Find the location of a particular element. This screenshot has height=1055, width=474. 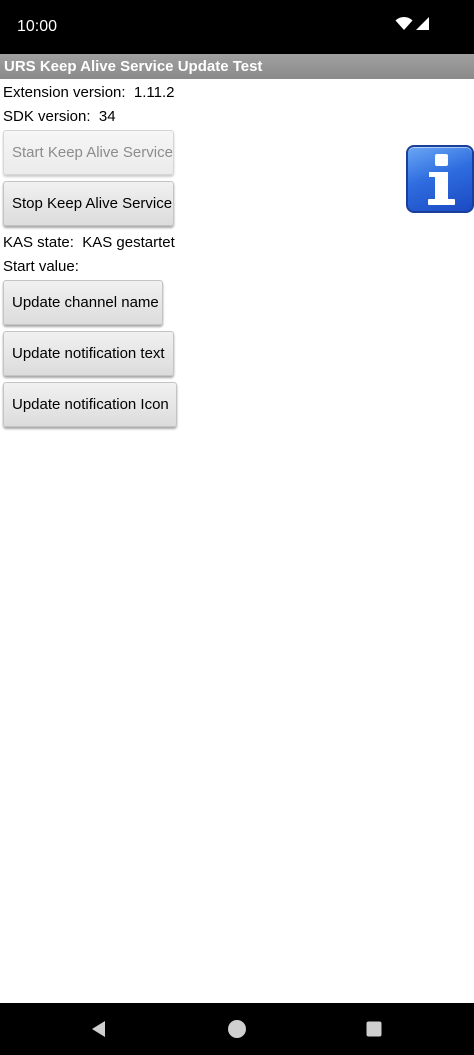

wifi-icon is located at coordinates (404, 26).